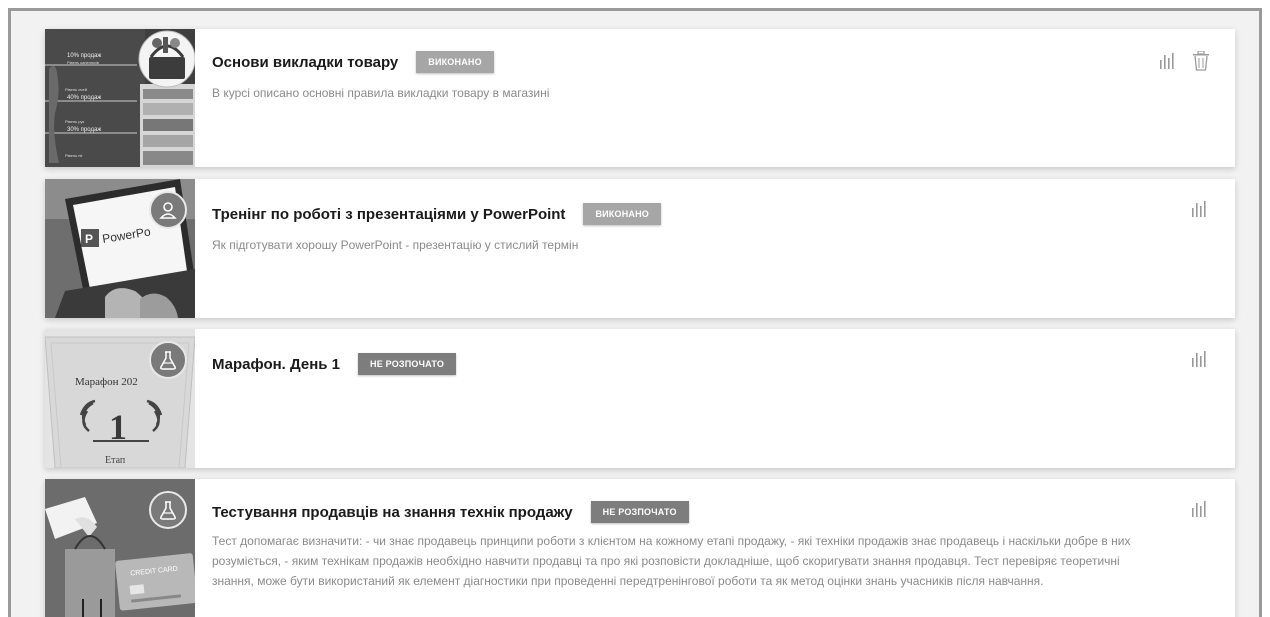  Describe the element at coordinates (84, 56) in the screenshot. I see `thumb-label: 10% продаж` at that location.